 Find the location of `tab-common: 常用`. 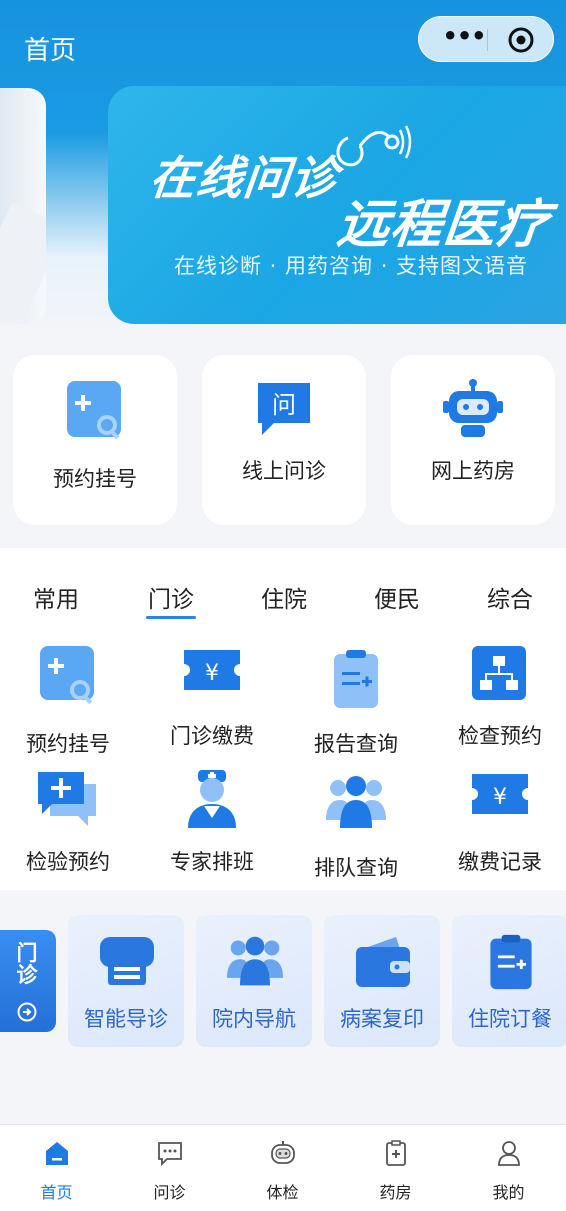

tab-common: 常用 is located at coordinates (56, 597).